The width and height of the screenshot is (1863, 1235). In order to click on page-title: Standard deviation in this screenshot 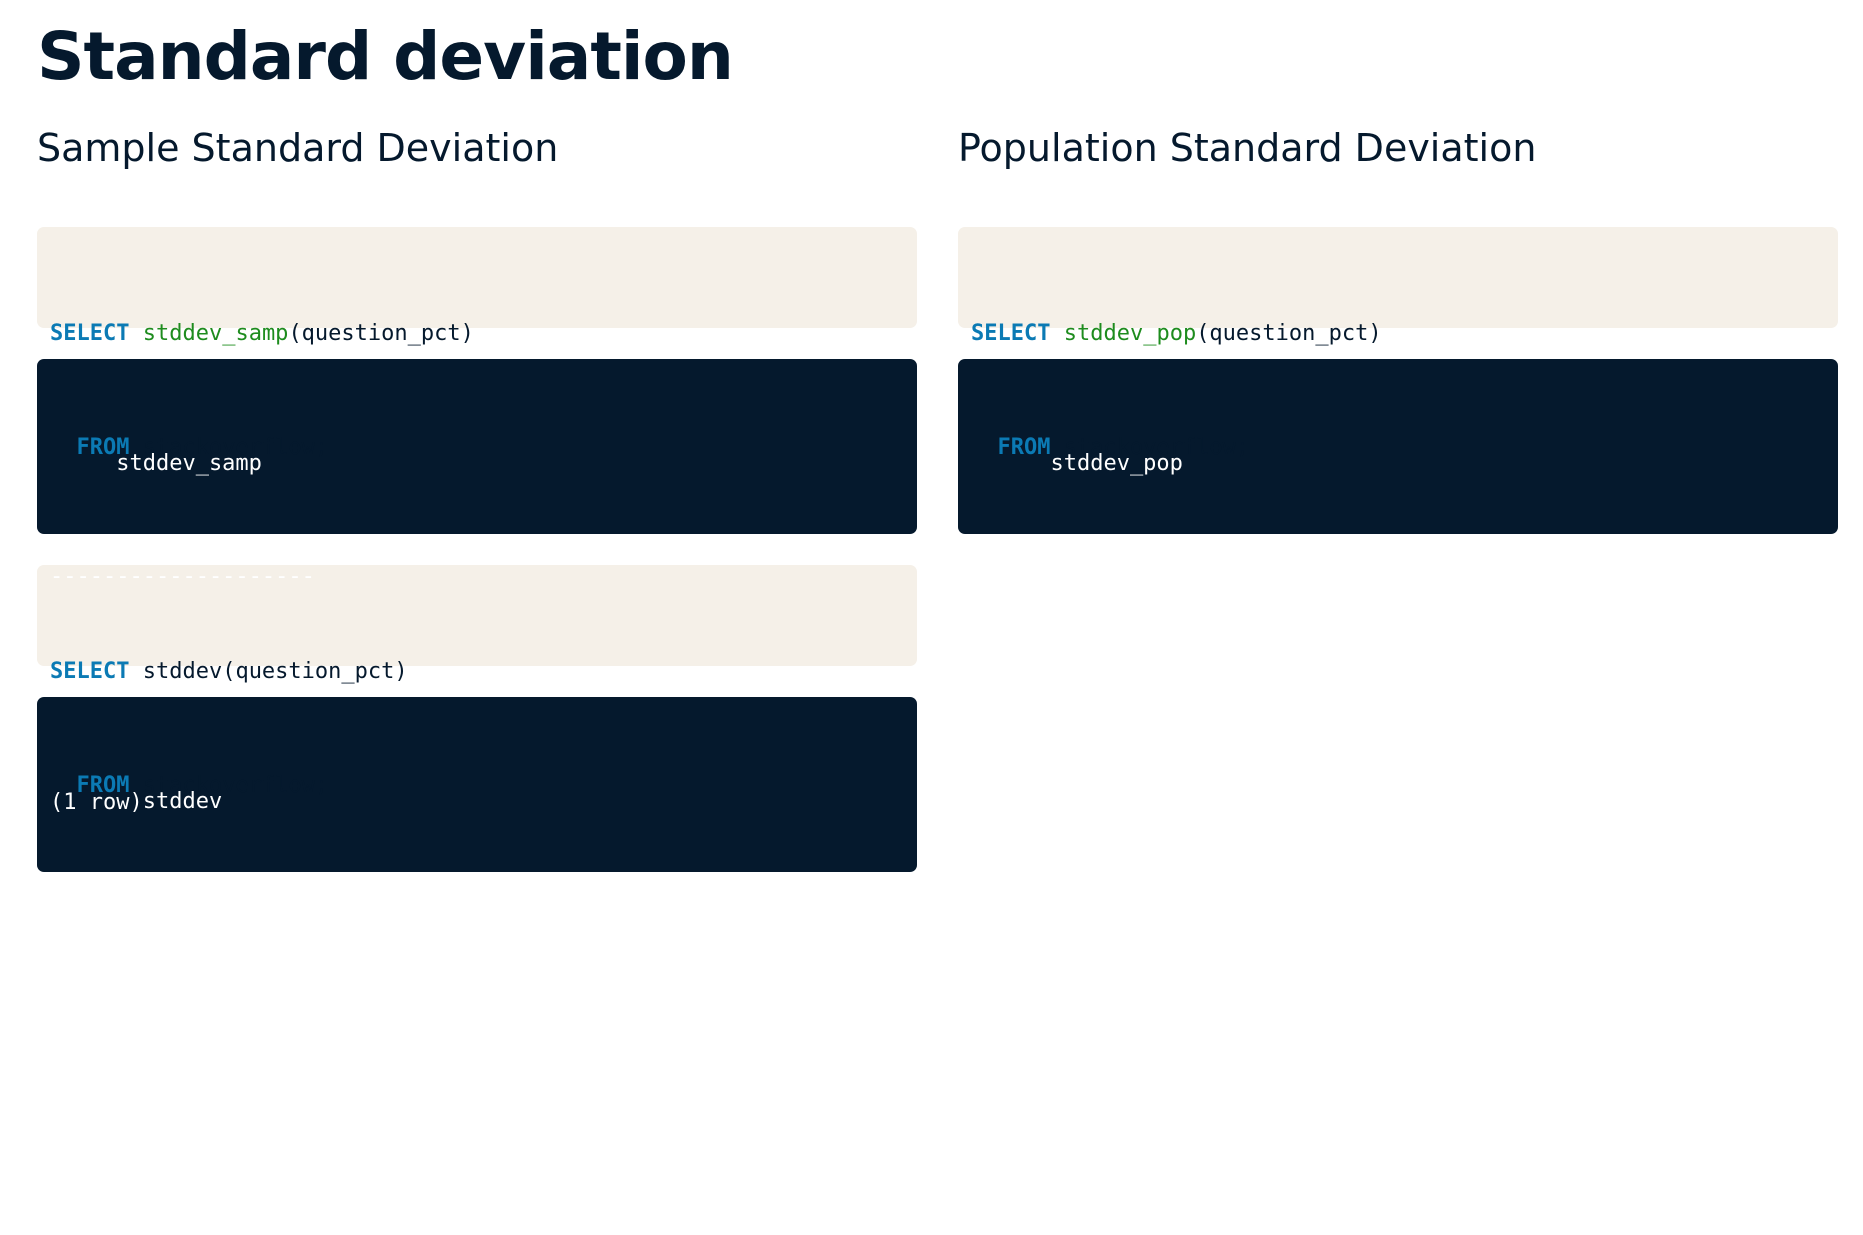, I will do `click(385, 56)`.